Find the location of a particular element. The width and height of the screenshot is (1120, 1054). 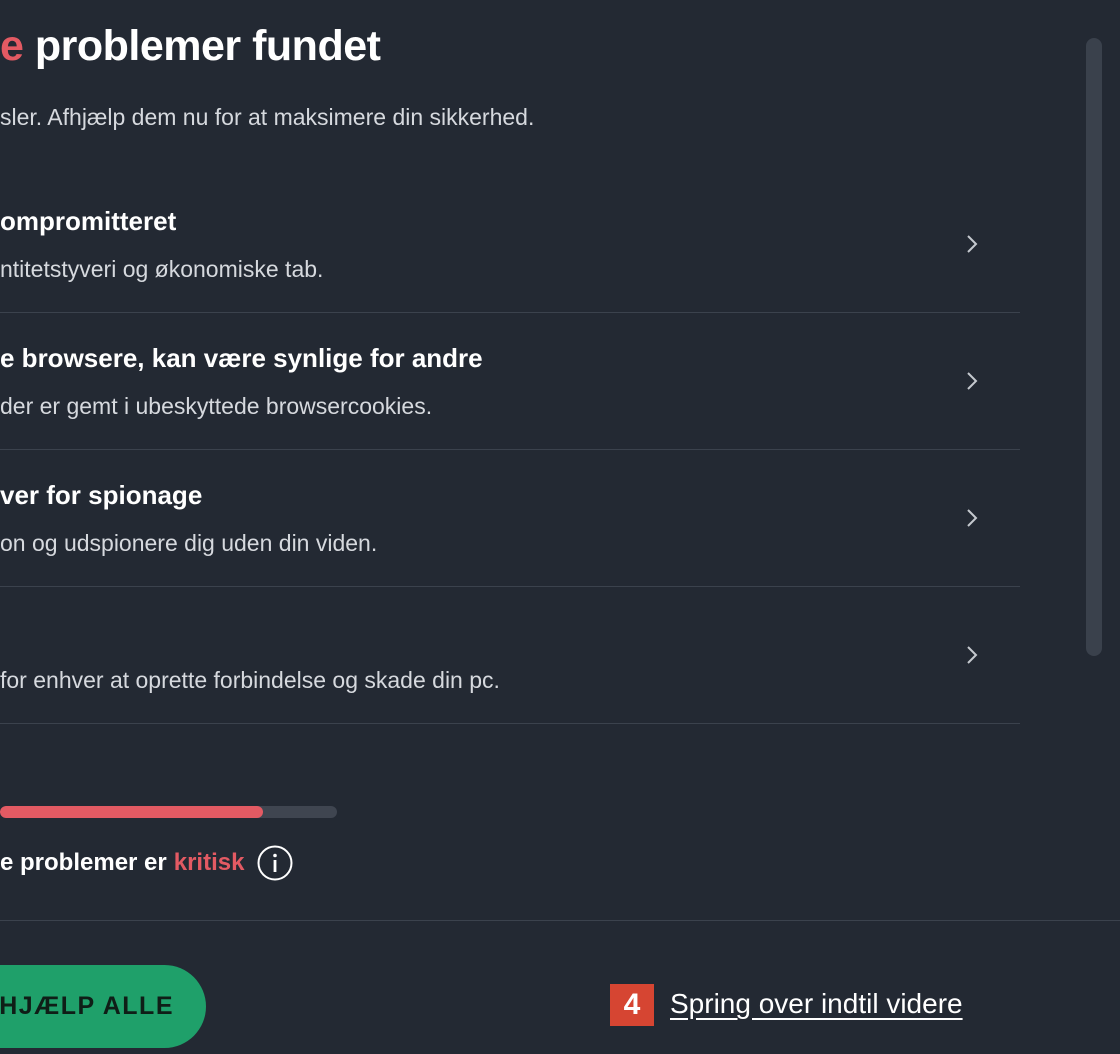

issue-description: on og udspionere dig uden din viden. is located at coordinates (189, 543).